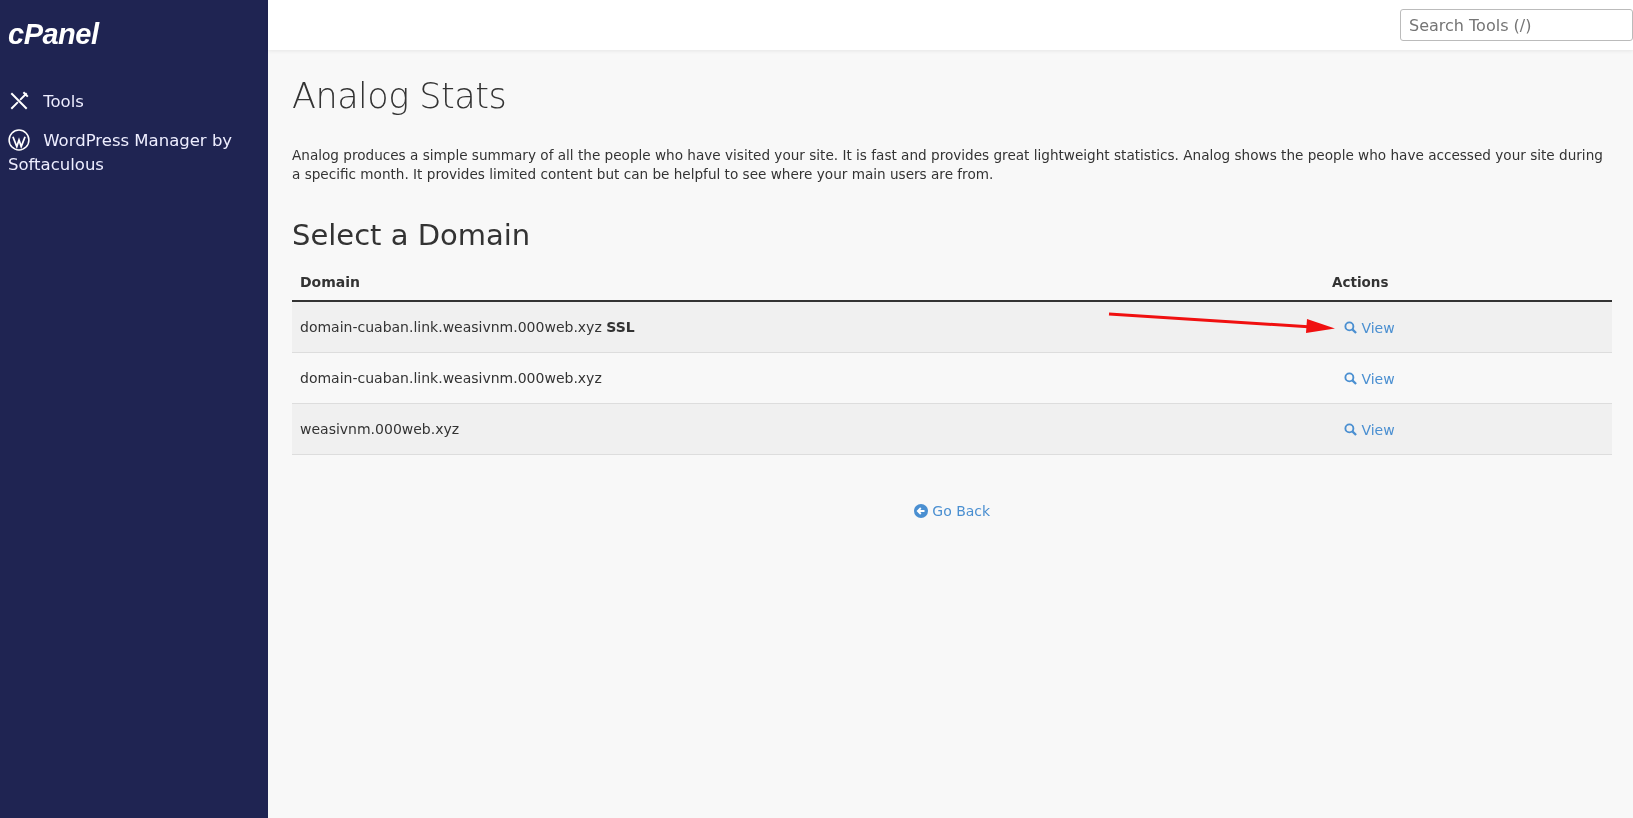 The width and height of the screenshot is (1633, 818). What do you see at coordinates (1361, 282) in the screenshot?
I see `column-header: Actions` at bounding box center [1361, 282].